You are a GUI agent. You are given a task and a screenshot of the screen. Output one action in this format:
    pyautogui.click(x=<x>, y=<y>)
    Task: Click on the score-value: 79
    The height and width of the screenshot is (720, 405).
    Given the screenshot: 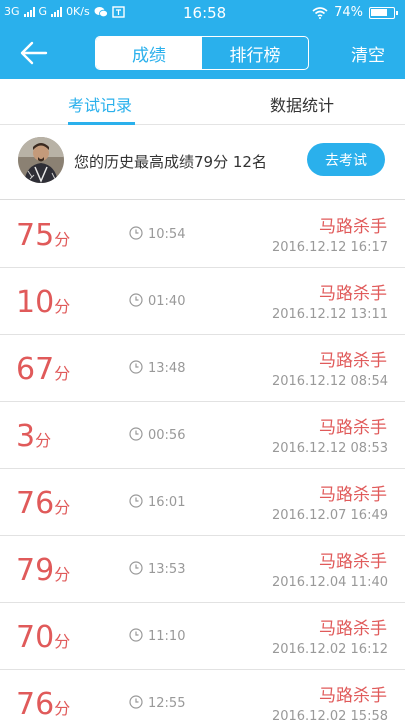 What is the action you would take?
    pyautogui.click(x=35, y=570)
    